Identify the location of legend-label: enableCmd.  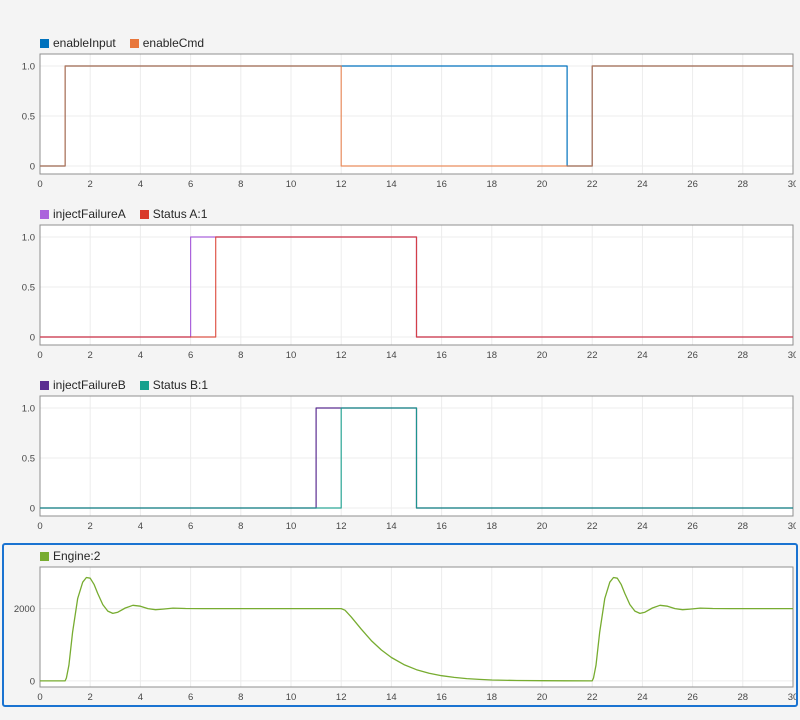
(173, 43).